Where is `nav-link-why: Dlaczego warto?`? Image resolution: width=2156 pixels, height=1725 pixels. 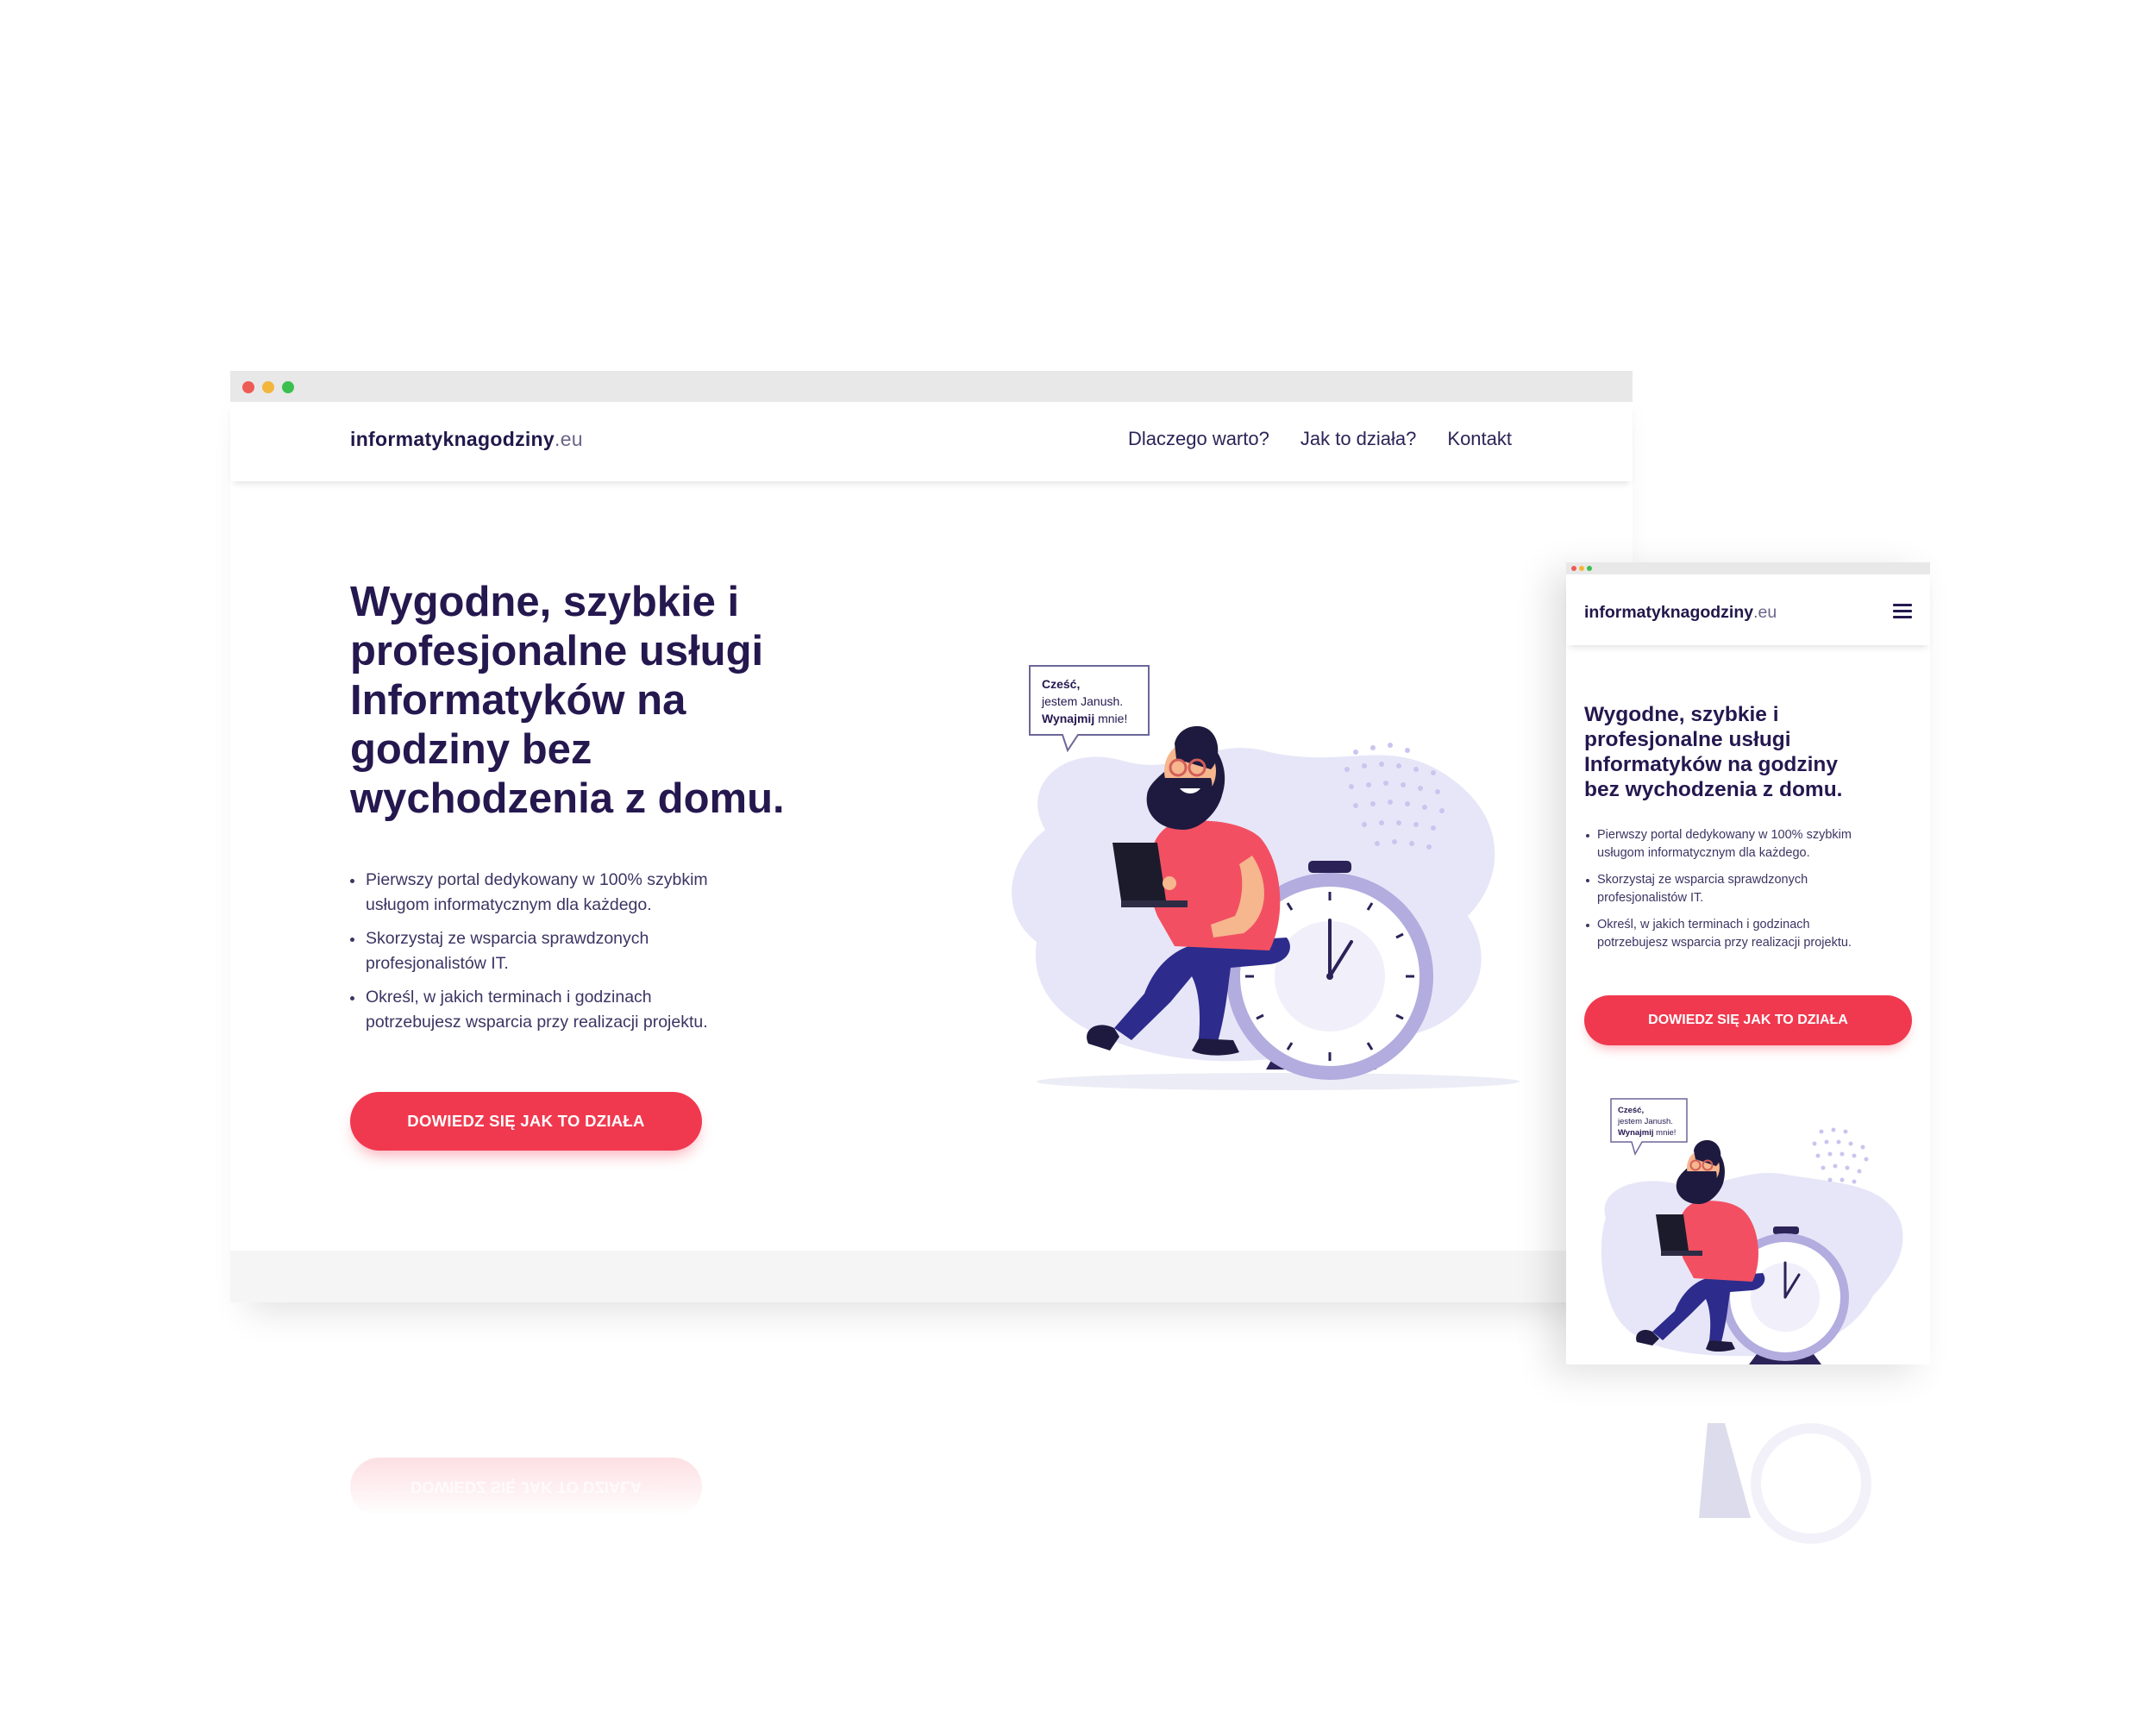 nav-link-why: Dlaczego warto? is located at coordinates (1198, 439).